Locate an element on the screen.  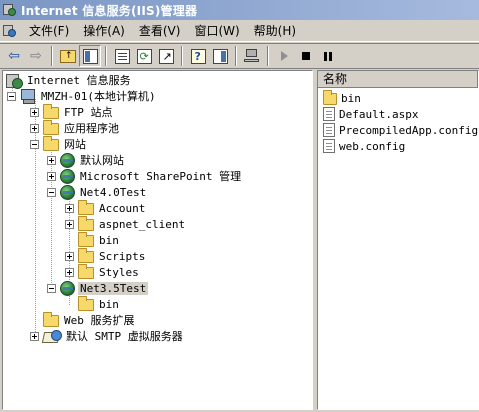
tree-node-smtp-server: 默认 SMTP 虚拟服务器 is located at coordinates (107, 336).